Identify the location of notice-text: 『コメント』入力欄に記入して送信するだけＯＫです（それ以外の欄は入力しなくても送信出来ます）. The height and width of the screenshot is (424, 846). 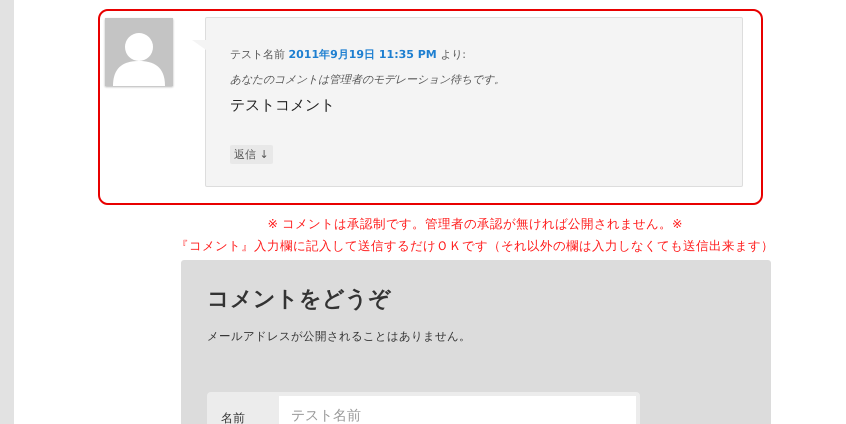
(475, 246).